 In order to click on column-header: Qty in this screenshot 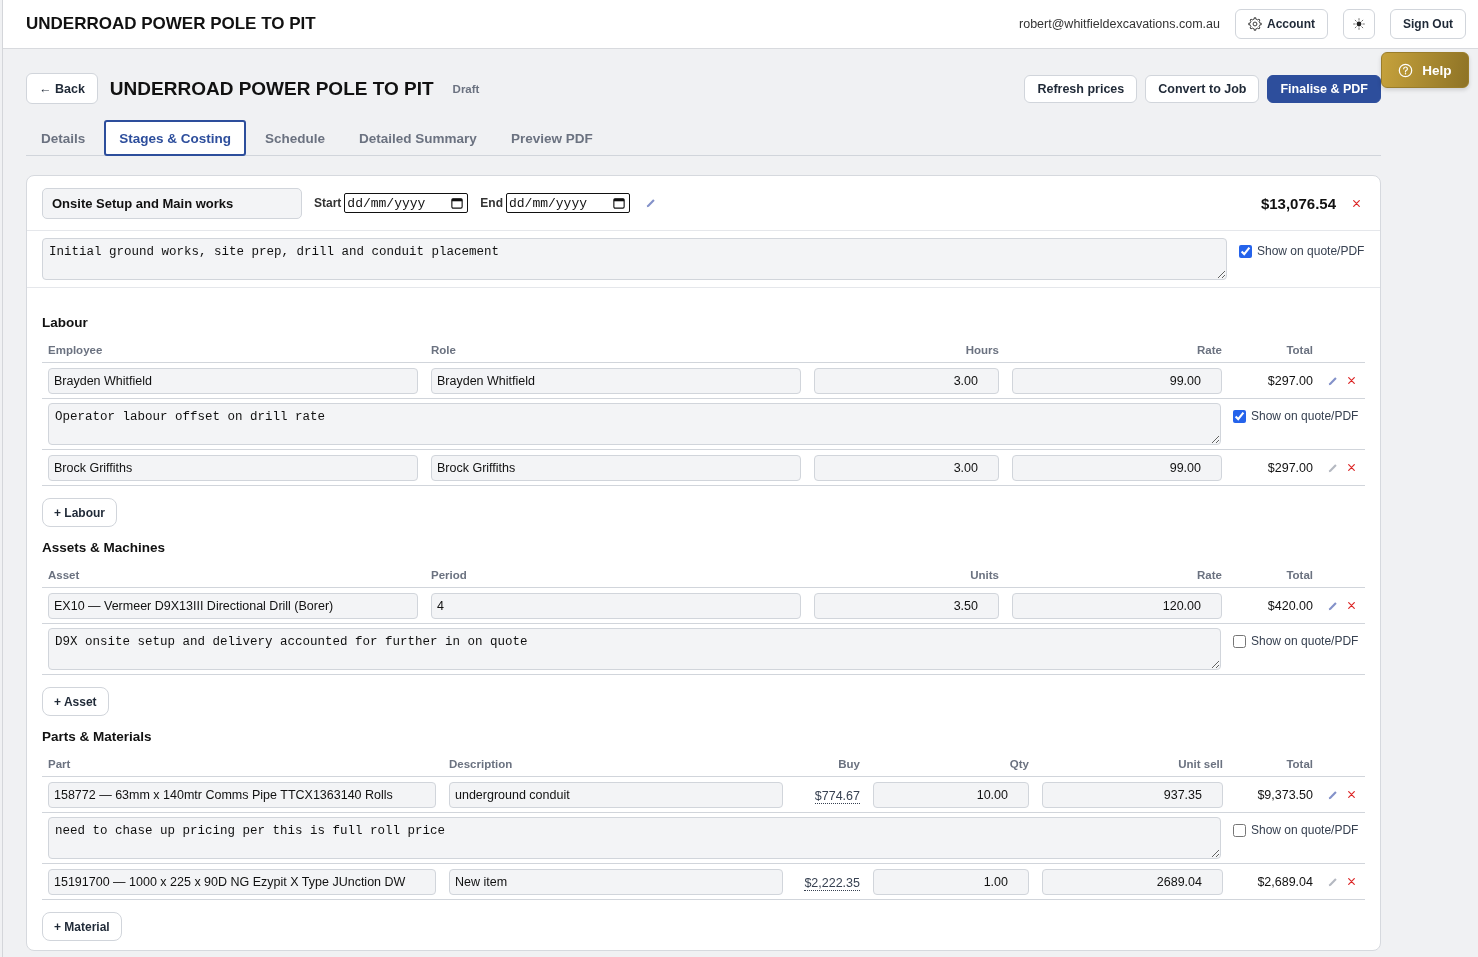, I will do `click(1018, 764)`.